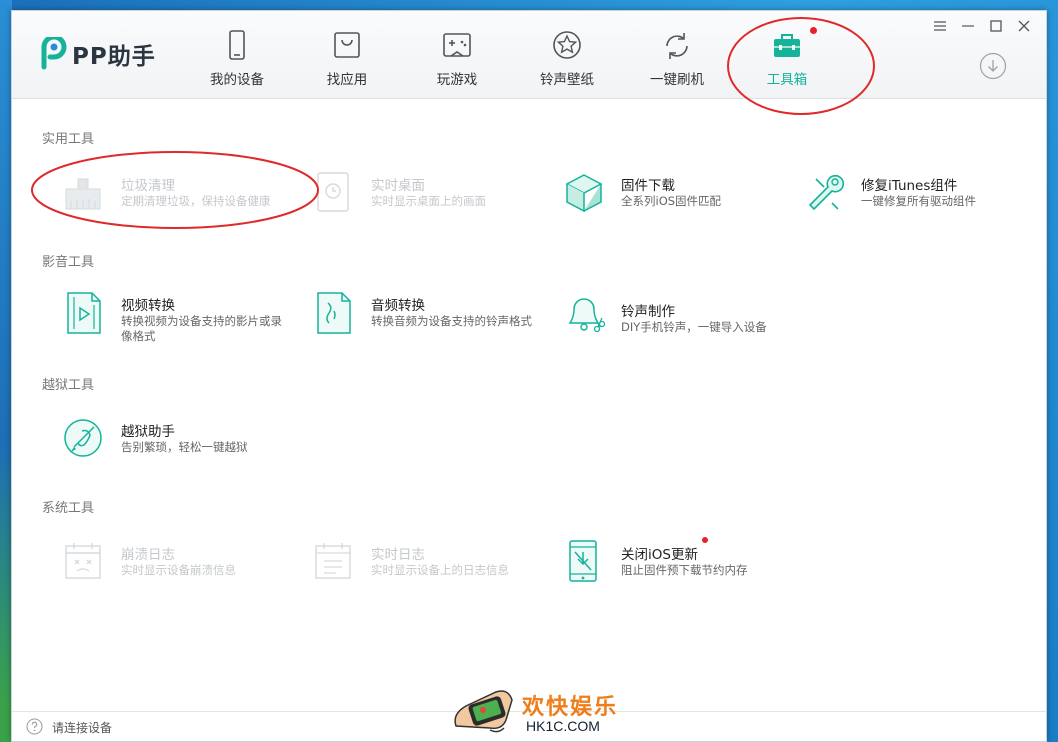 Image resolution: width=1058 pixels, height=742 pixels. I want to click on maximize-icon, so click(996, 26).